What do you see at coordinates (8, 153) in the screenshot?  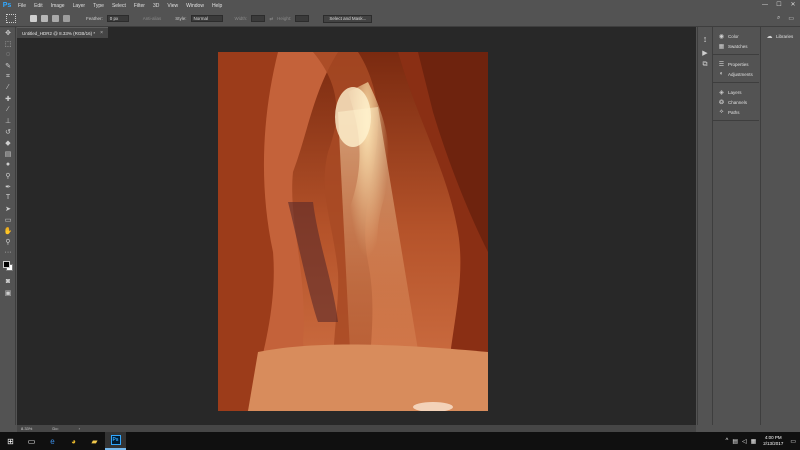 I see `gradient-tool-icon: ▤` at bounding box center [8, 153].